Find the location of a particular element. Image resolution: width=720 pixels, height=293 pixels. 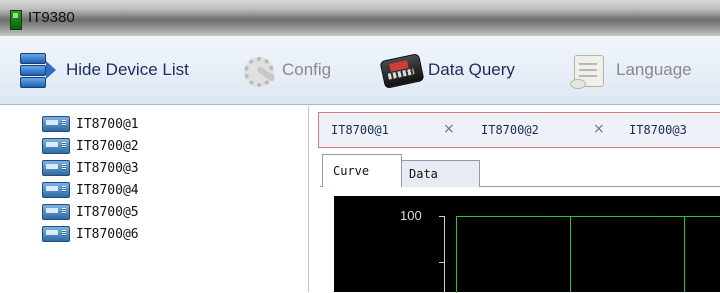

device-tree-item: IT8700@2 is located at coordinates (90, 146).